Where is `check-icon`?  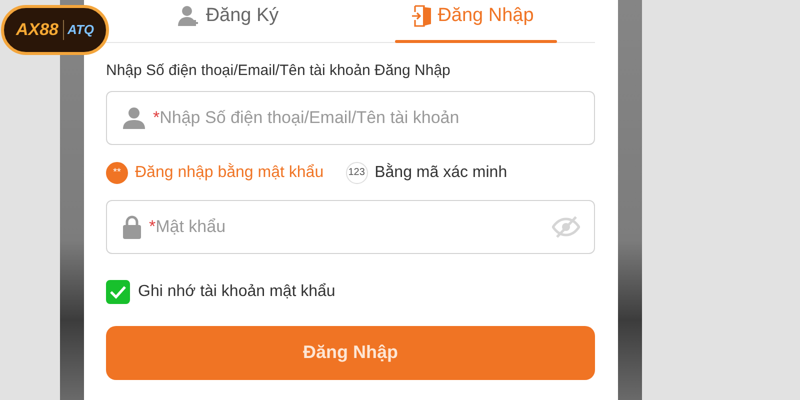
check-icon is located at coordinates (118, 291).